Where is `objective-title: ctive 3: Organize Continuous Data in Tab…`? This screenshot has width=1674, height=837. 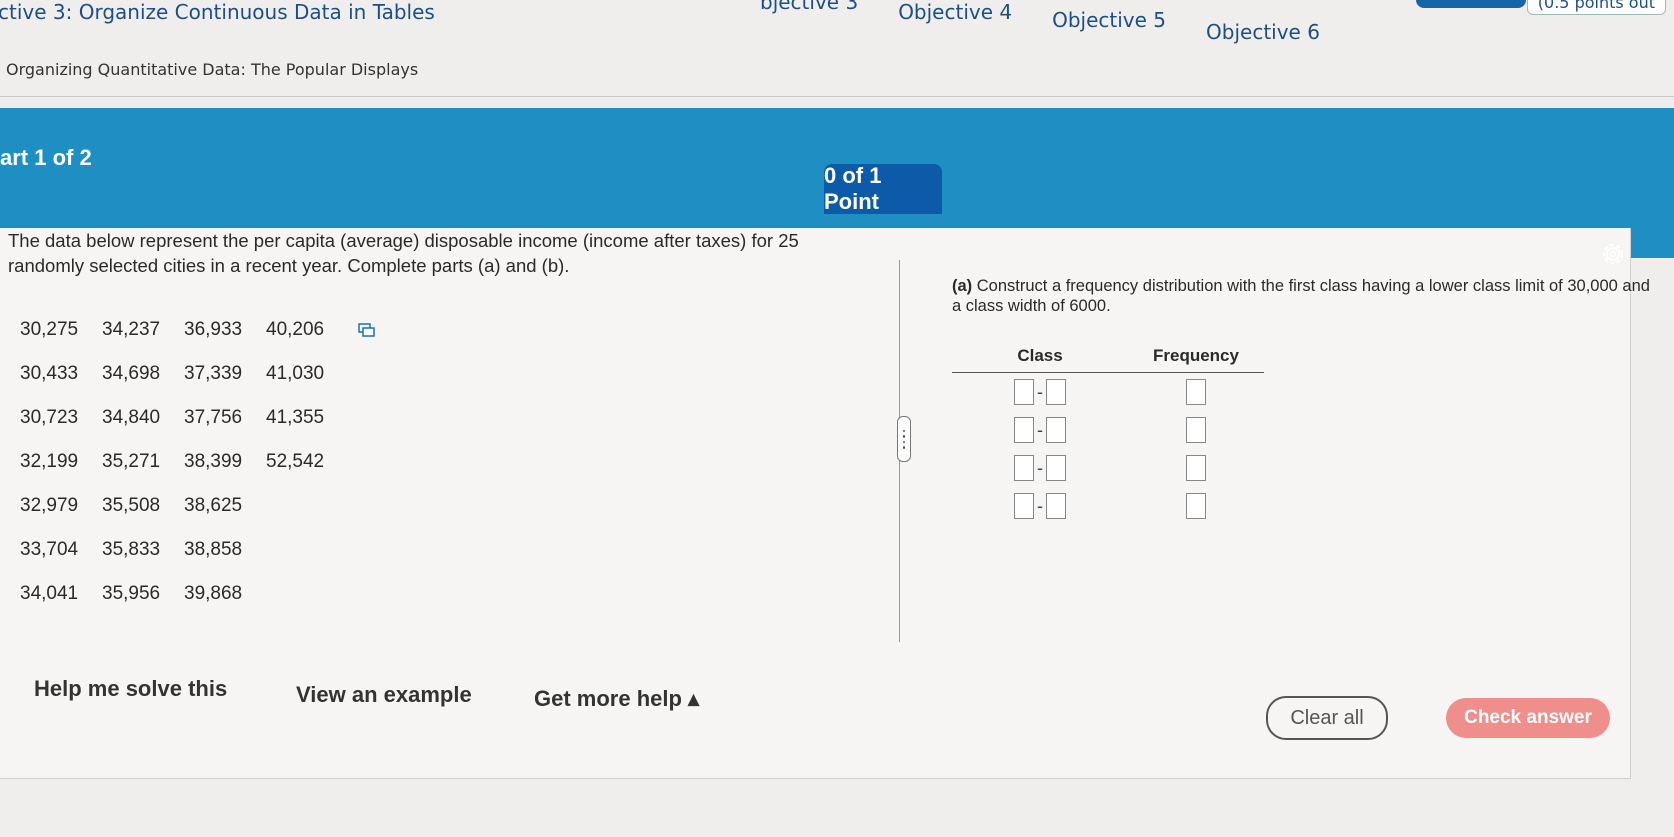 objective-title: ctive 3: Organize Continuous Data in Tab… is located at coordinates (217, 12).